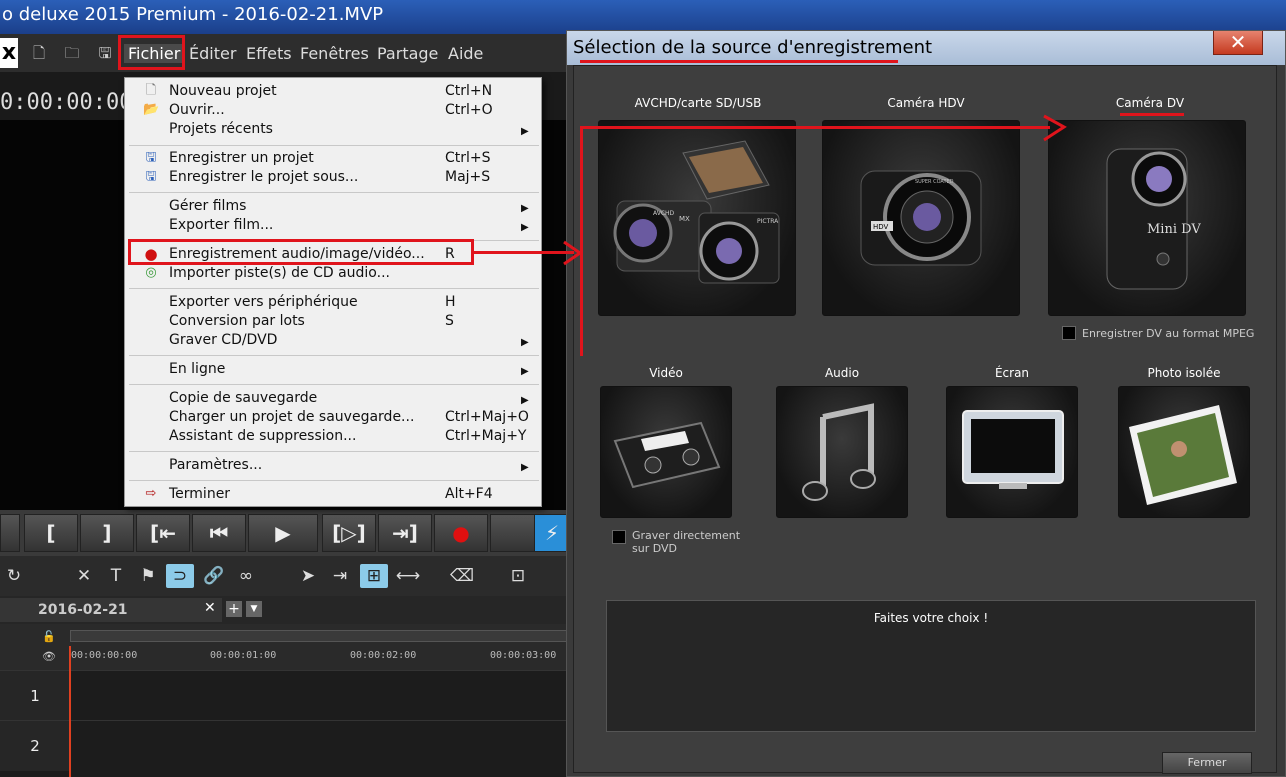 This screenshot has height=777, width=1286. I want to click on submenu-arrow-icon: ▶, so click(525, 342).